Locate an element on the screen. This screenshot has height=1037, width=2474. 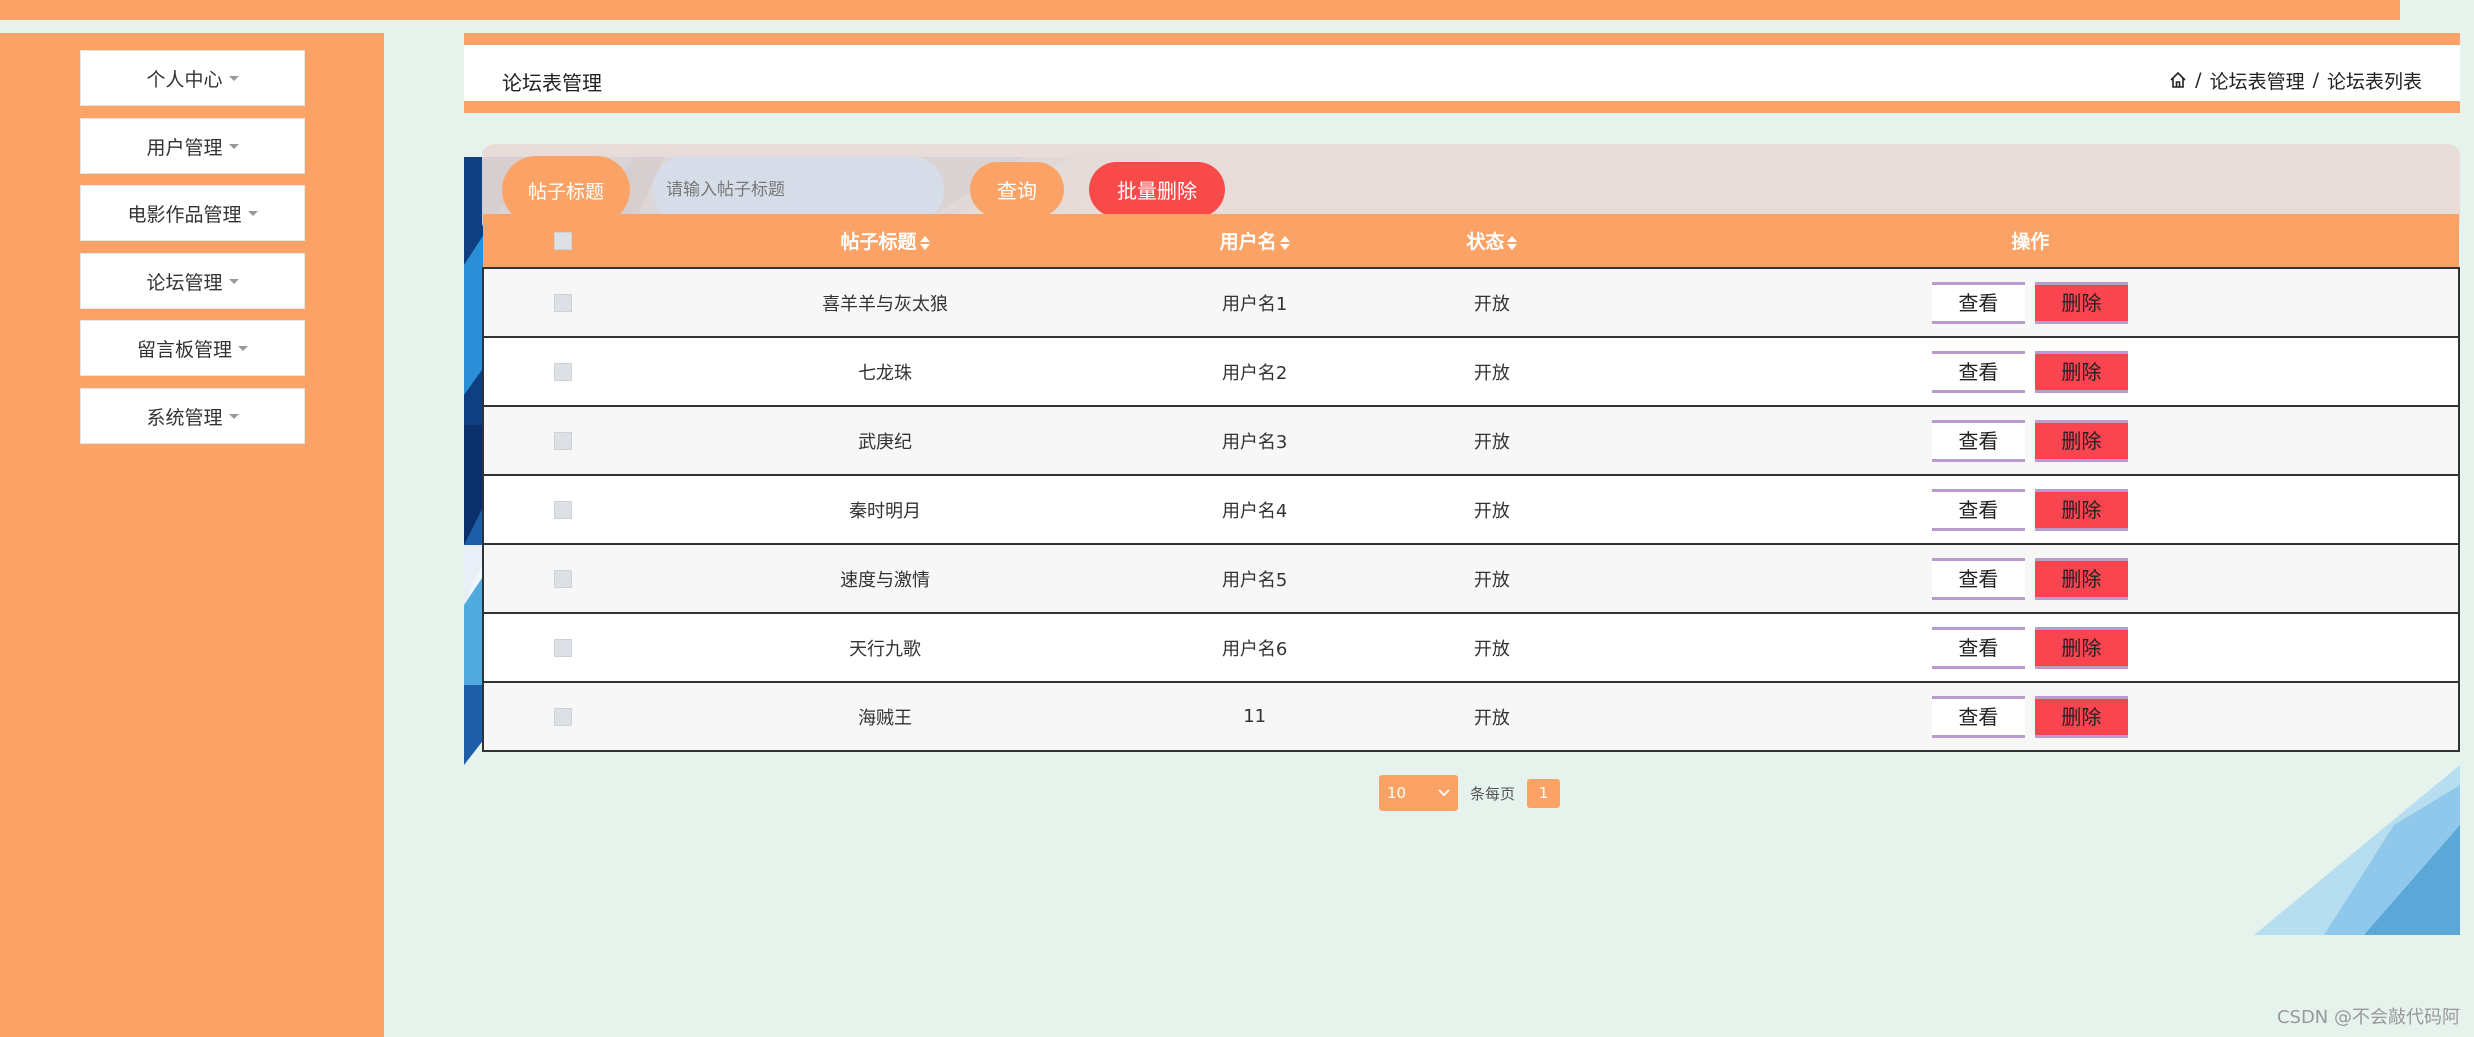
column-header-label: 状态 is located at coordinates (1485, 242).